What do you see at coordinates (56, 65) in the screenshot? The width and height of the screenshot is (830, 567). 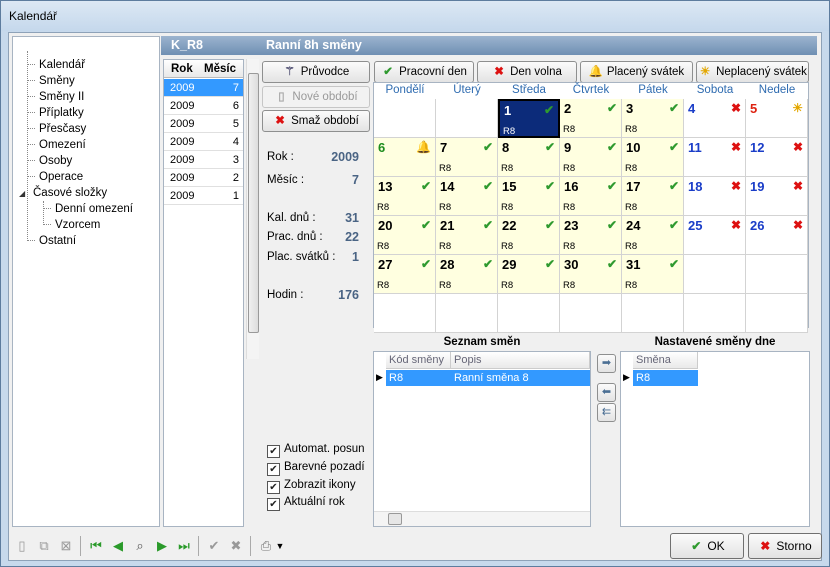 I see `tree-item-kalendar: Kalendář` at bounding box center [56, 65].